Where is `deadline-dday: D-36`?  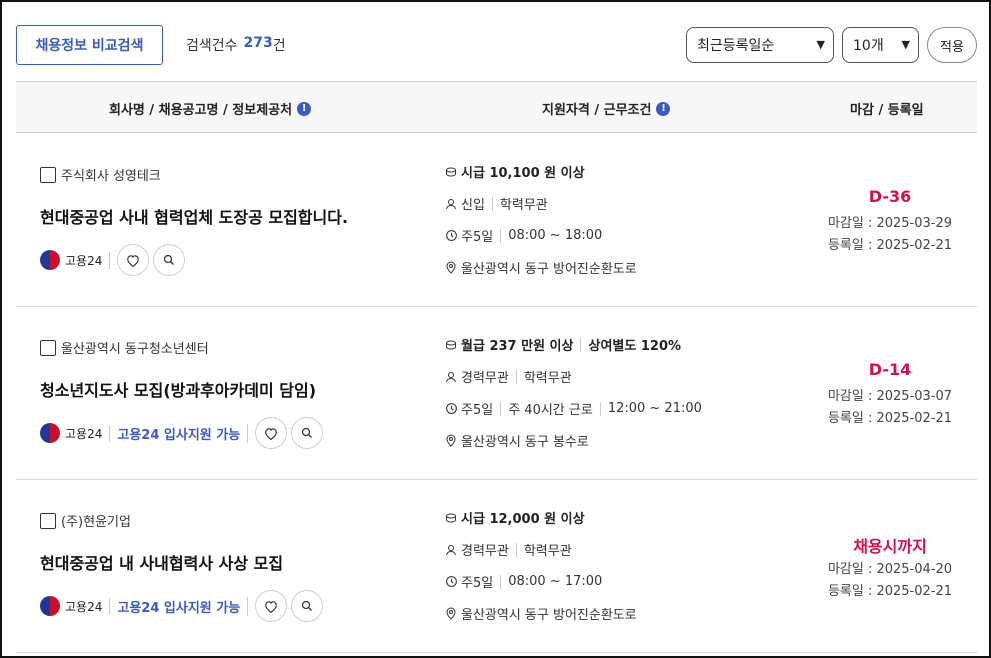
deadline-dday: D-36 is located at coordinates (890, 196).